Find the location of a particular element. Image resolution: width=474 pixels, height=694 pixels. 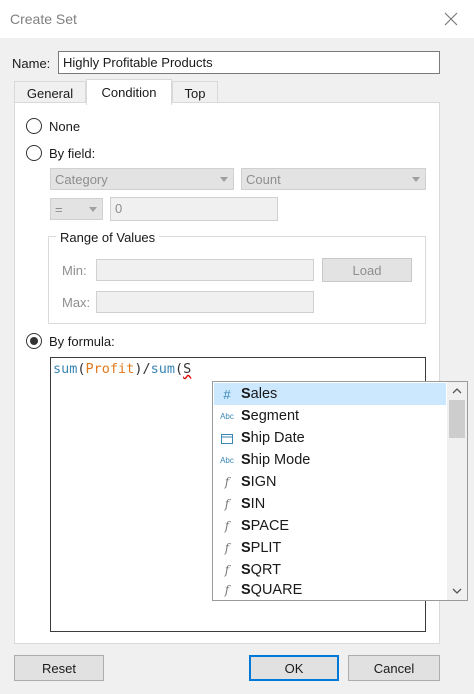

autocomplete-item: Ship Date is located at coordinates (330, 438).